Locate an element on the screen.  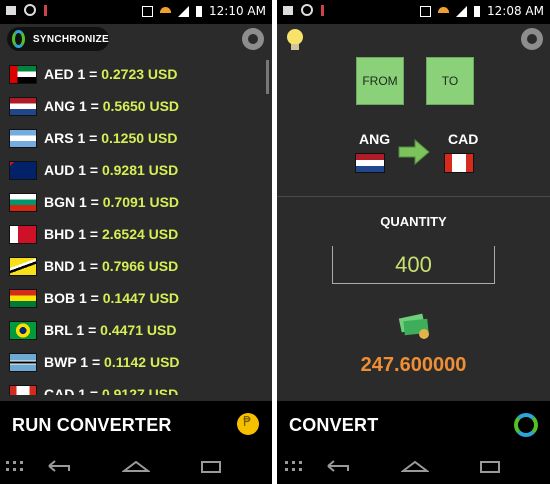
from-currency-code: ANG is located at coordinates (375, 139).